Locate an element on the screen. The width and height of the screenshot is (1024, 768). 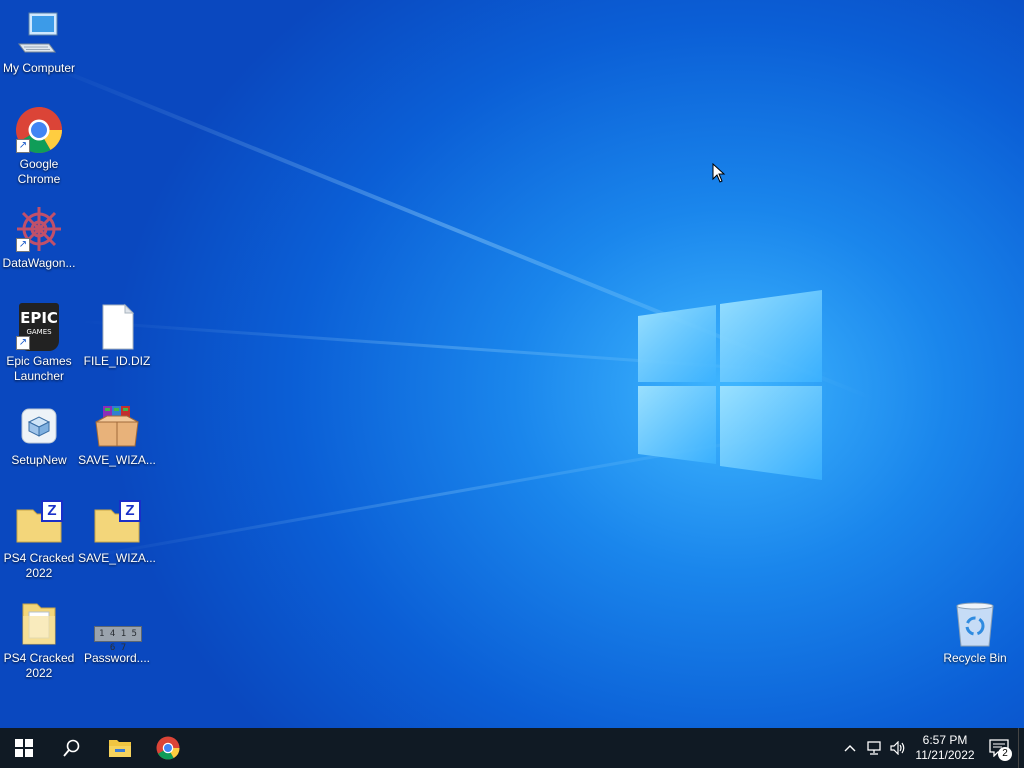
taskbar-file-explorer is located at coordinates (120, 748).